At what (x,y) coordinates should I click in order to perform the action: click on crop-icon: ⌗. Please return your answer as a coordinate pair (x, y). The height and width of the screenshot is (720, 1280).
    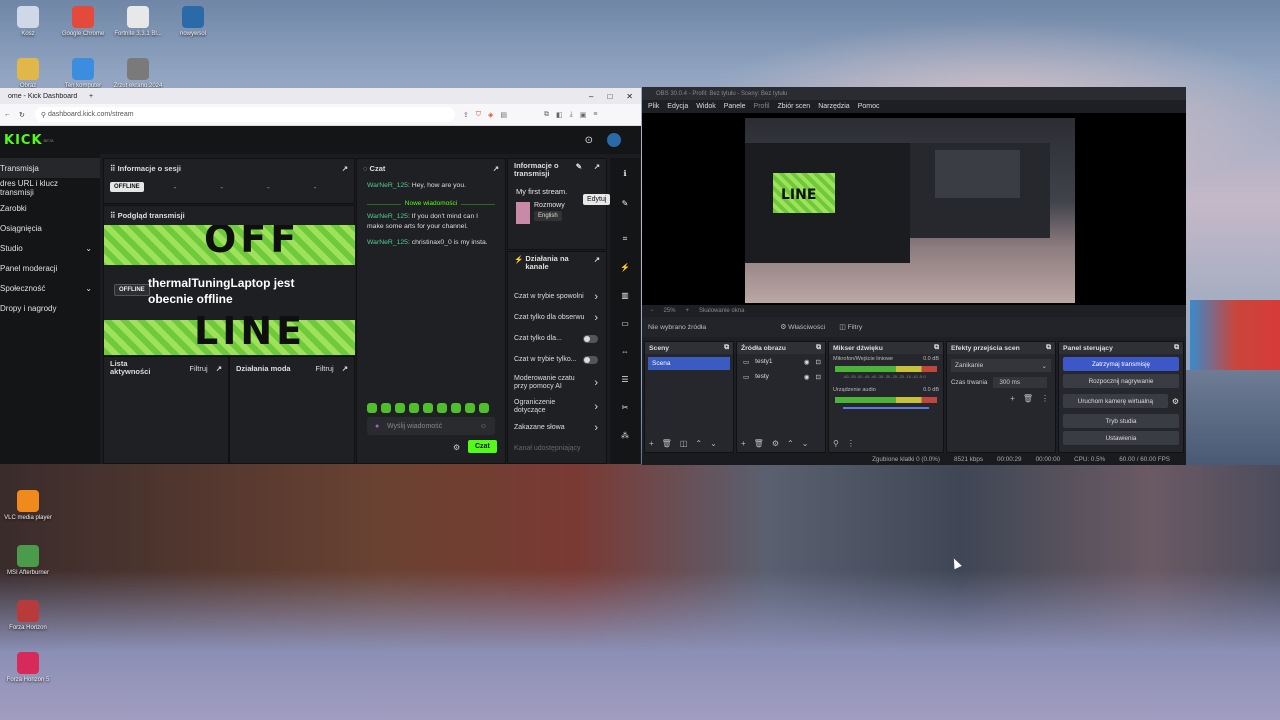
    Looking at the image, I should click on (625, 239).